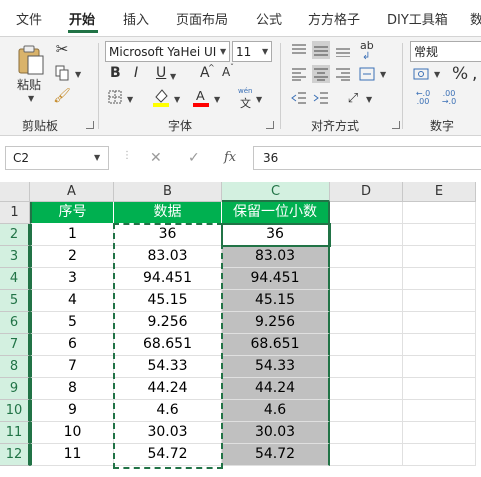 The image size is (481, 477). What do you see at coordinates (445, 51) in the screenshot?
I see `number-format-combo: 常规` at bounding box center [445, 51].